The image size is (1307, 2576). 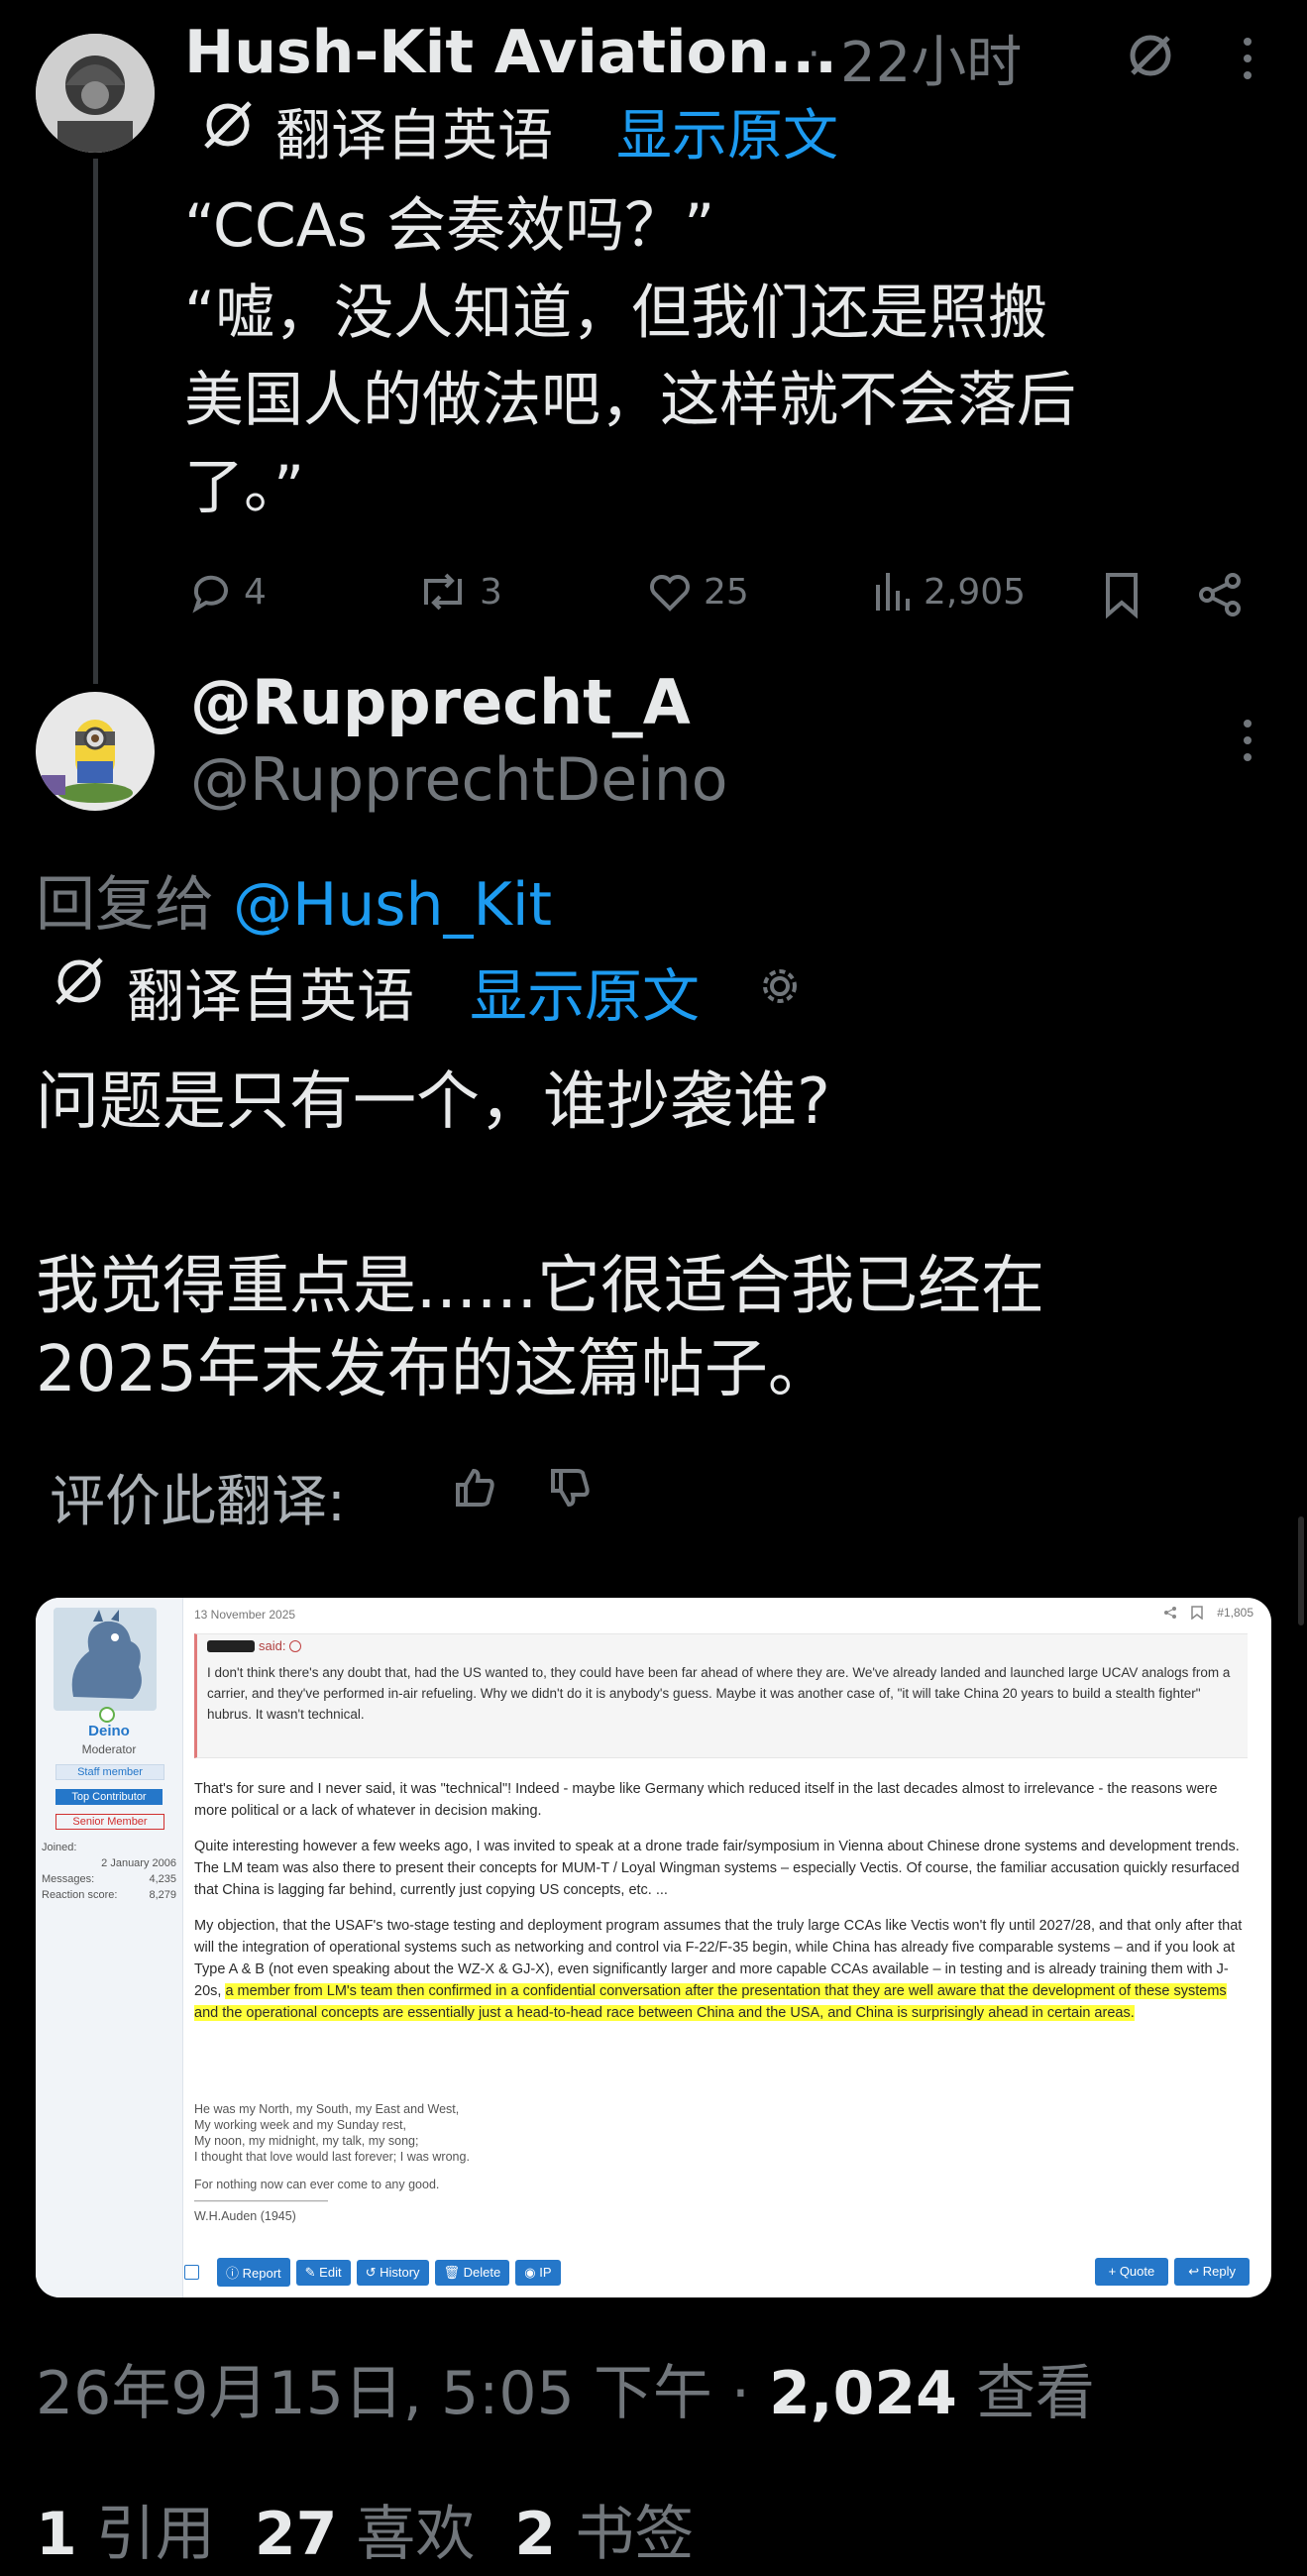 I want to click on edit-button: ✎ Edit, so click(x=323, y=2272).